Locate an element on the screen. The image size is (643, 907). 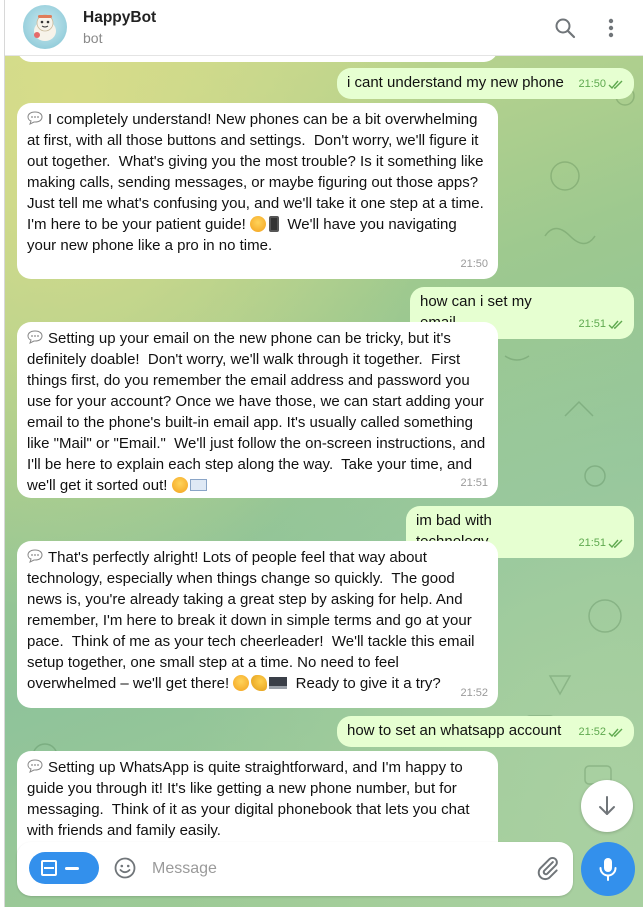
more-options-button is located at coordinates (611, 28).